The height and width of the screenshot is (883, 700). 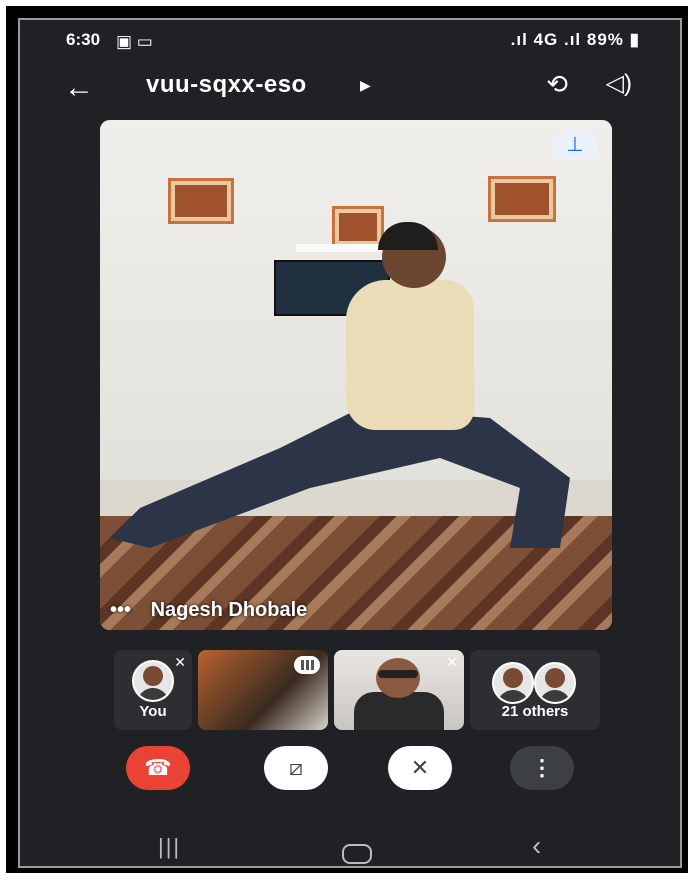 I want to click on gallery-icon: ▣, so click(x=124, y=41).